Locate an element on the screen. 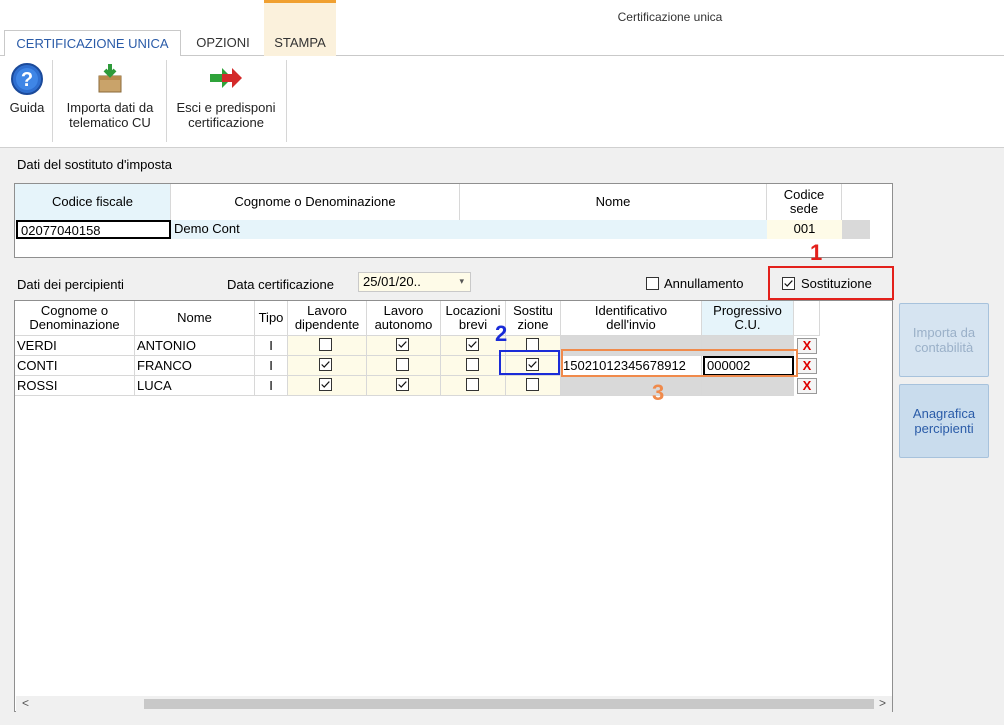  col-header-ident-2: dell'invio is located at coordinates (631, 324).